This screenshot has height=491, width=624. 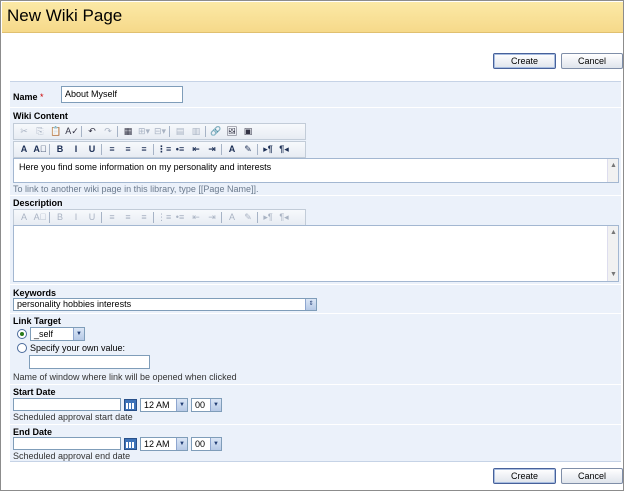 I want to click on description-editor: ▲ ▼, so click(x=316, y=253).